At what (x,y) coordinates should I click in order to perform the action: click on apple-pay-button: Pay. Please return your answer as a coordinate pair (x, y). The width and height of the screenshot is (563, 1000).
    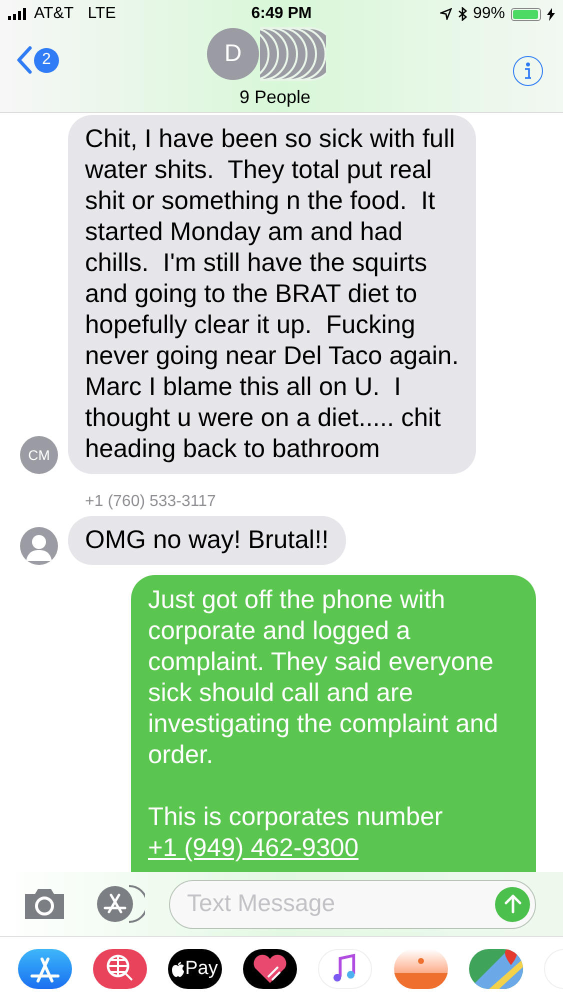
    Looking at the image, I should click on (195, 969).